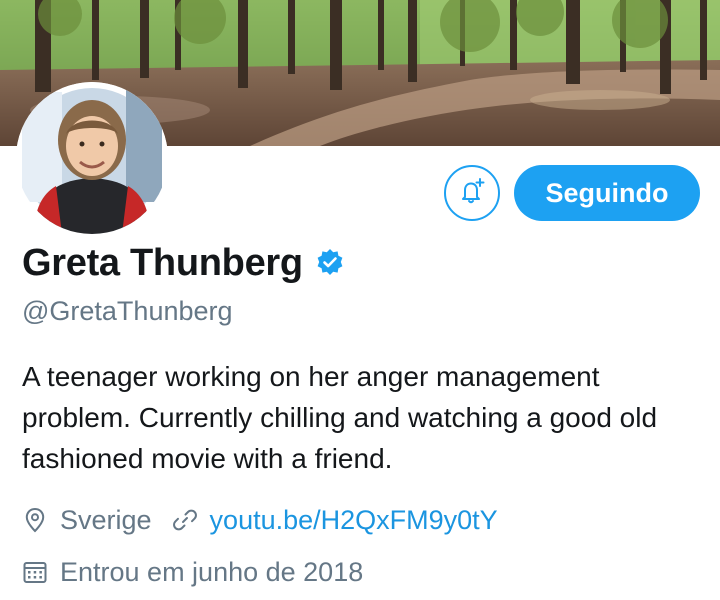  I want to click on profile-joined-date: Entrou em junho de 2018, so click(212, 571).